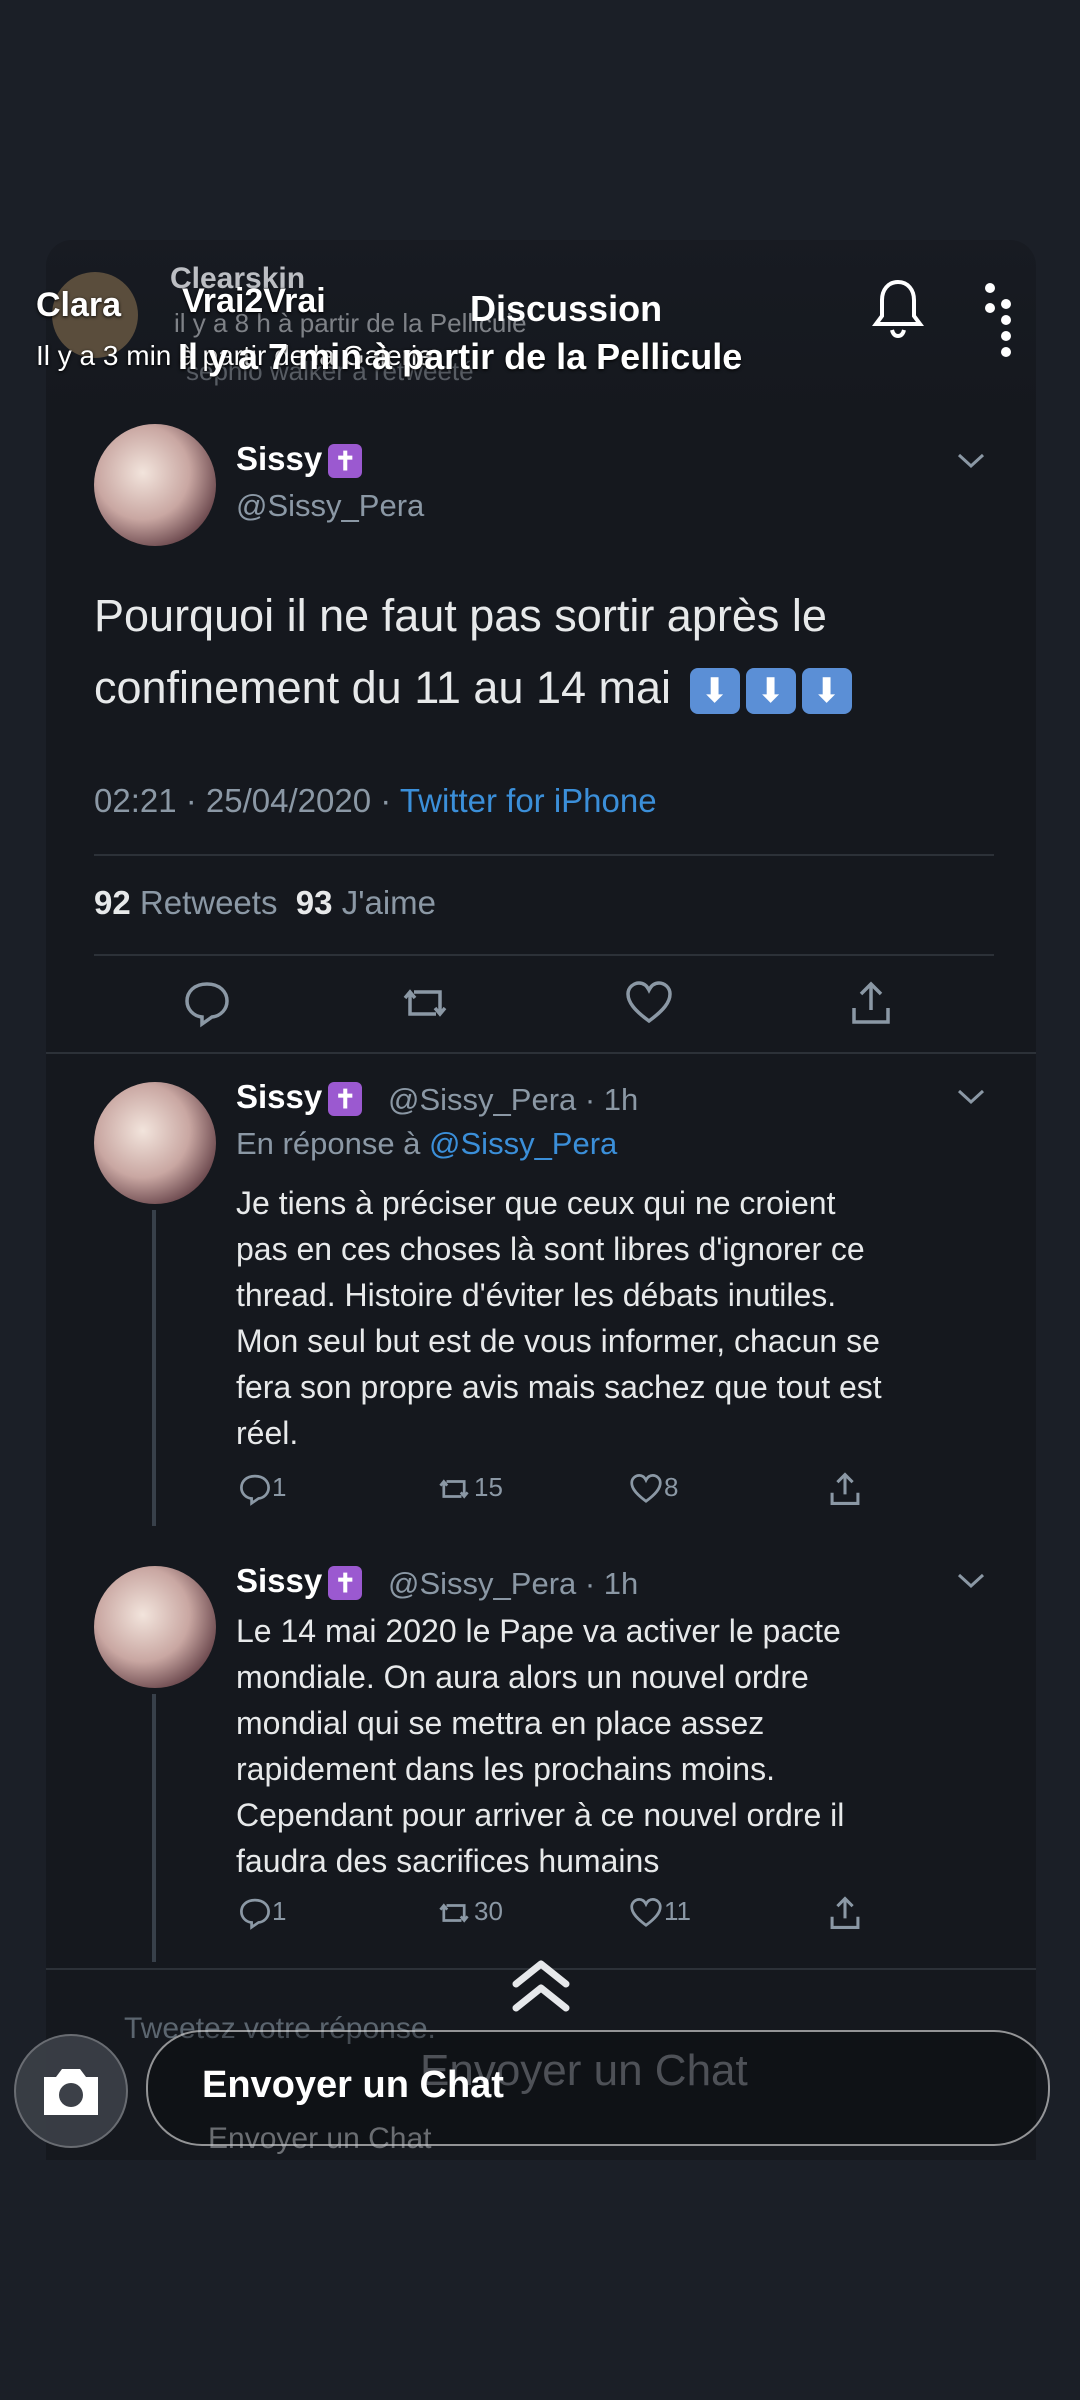  I want to click on twitter-header-title: Discussion, so click(566, 308).